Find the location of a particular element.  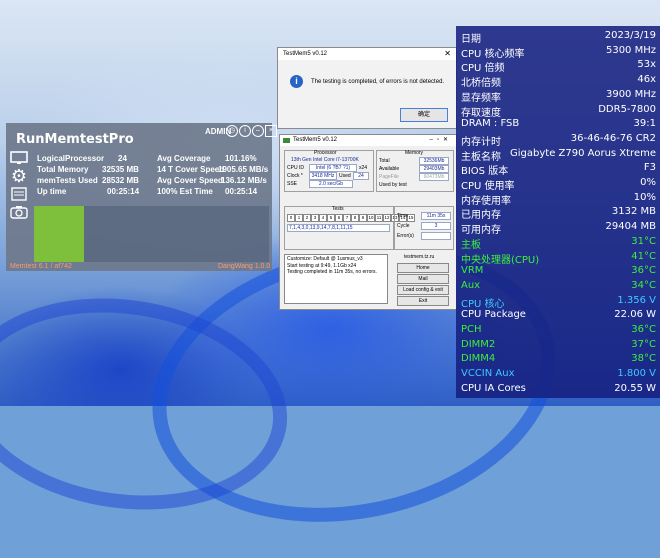

monitor-value: 29404 MB is located at coordinates (630, 227).